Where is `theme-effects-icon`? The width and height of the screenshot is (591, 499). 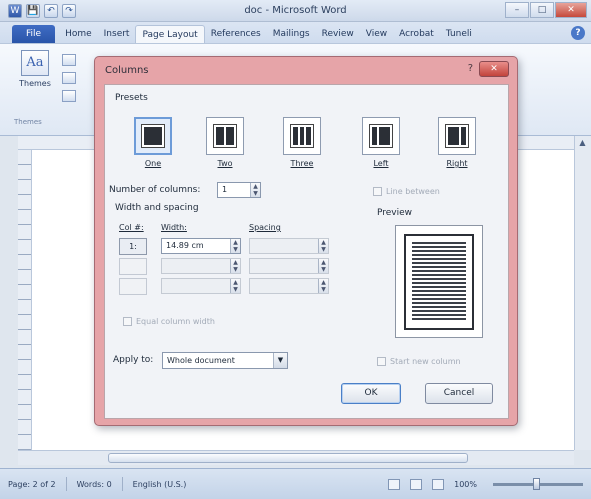
theme-effects-icon is located at coordinates (69, 96).